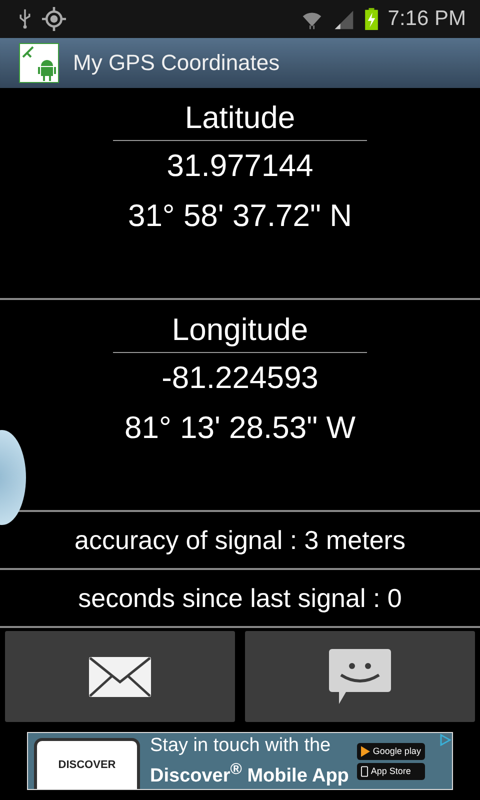  Describe the element at coordinates (390, 771) in the screenshot. I see `store-badge: App Store` at that location.